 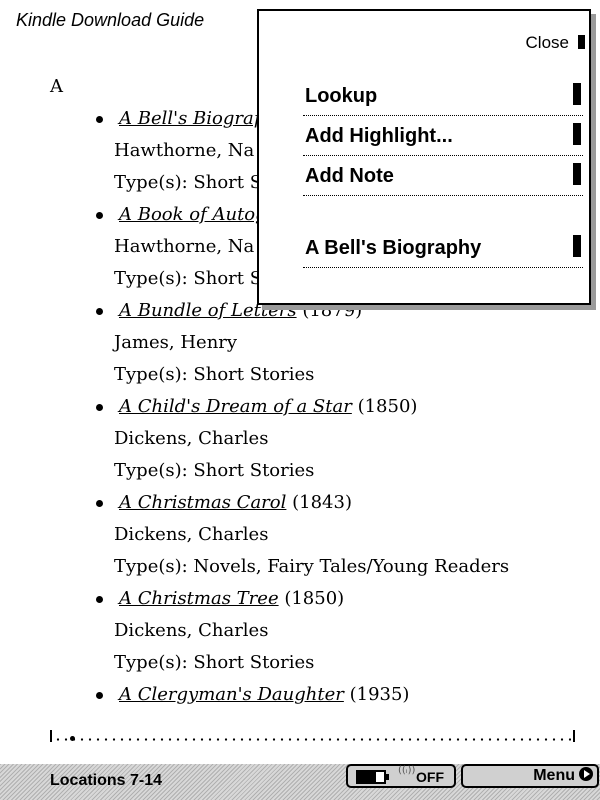 What do you see at coordinates (574, 736) in the screenshot?
I see `progress-end-tick` at bounding box center [574, 736].